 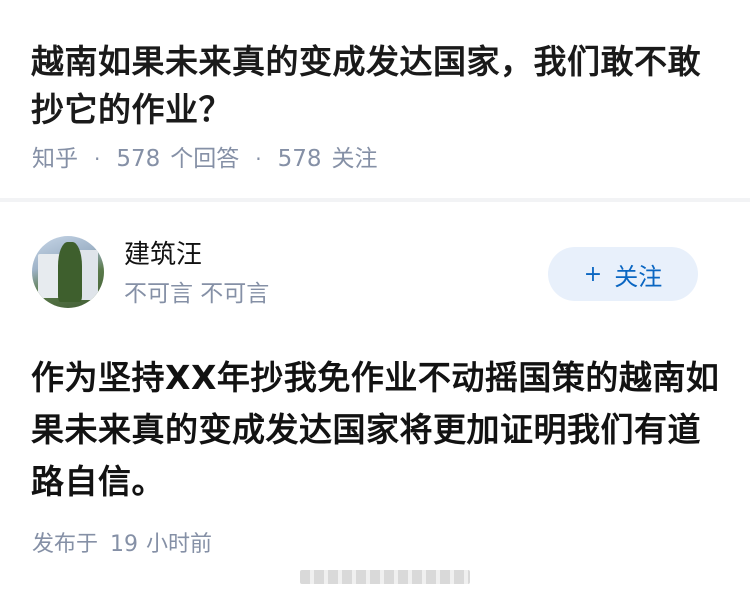 I want to click on avatar, so click(x=68, y=272).